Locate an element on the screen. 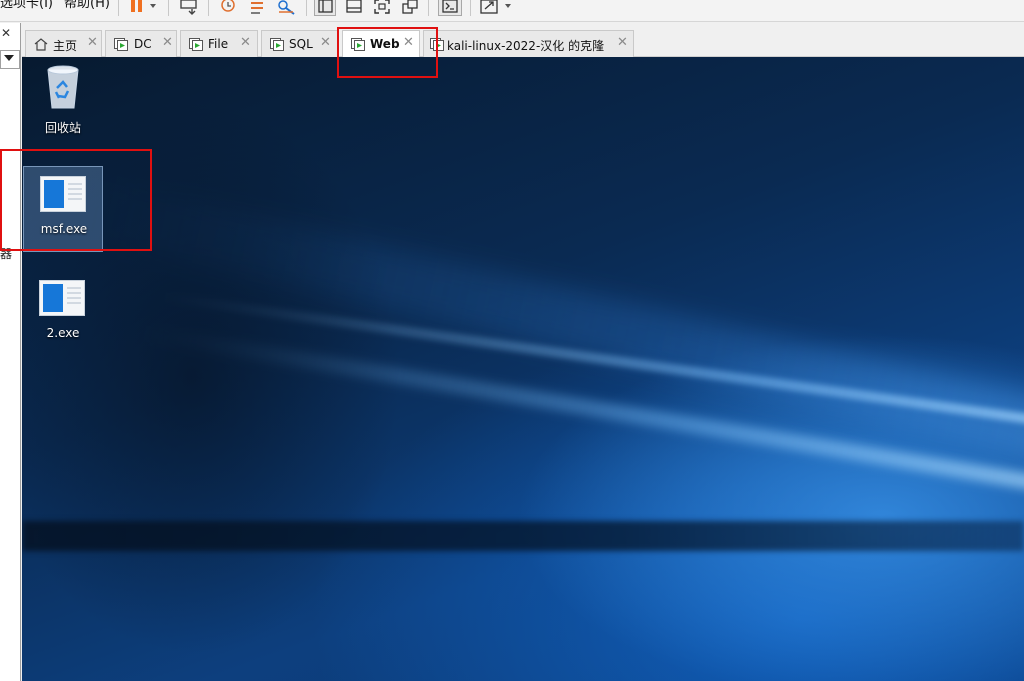 The image size is (1024, 681). tab-dc: DC ✕ is located at coordinates (141, 44).